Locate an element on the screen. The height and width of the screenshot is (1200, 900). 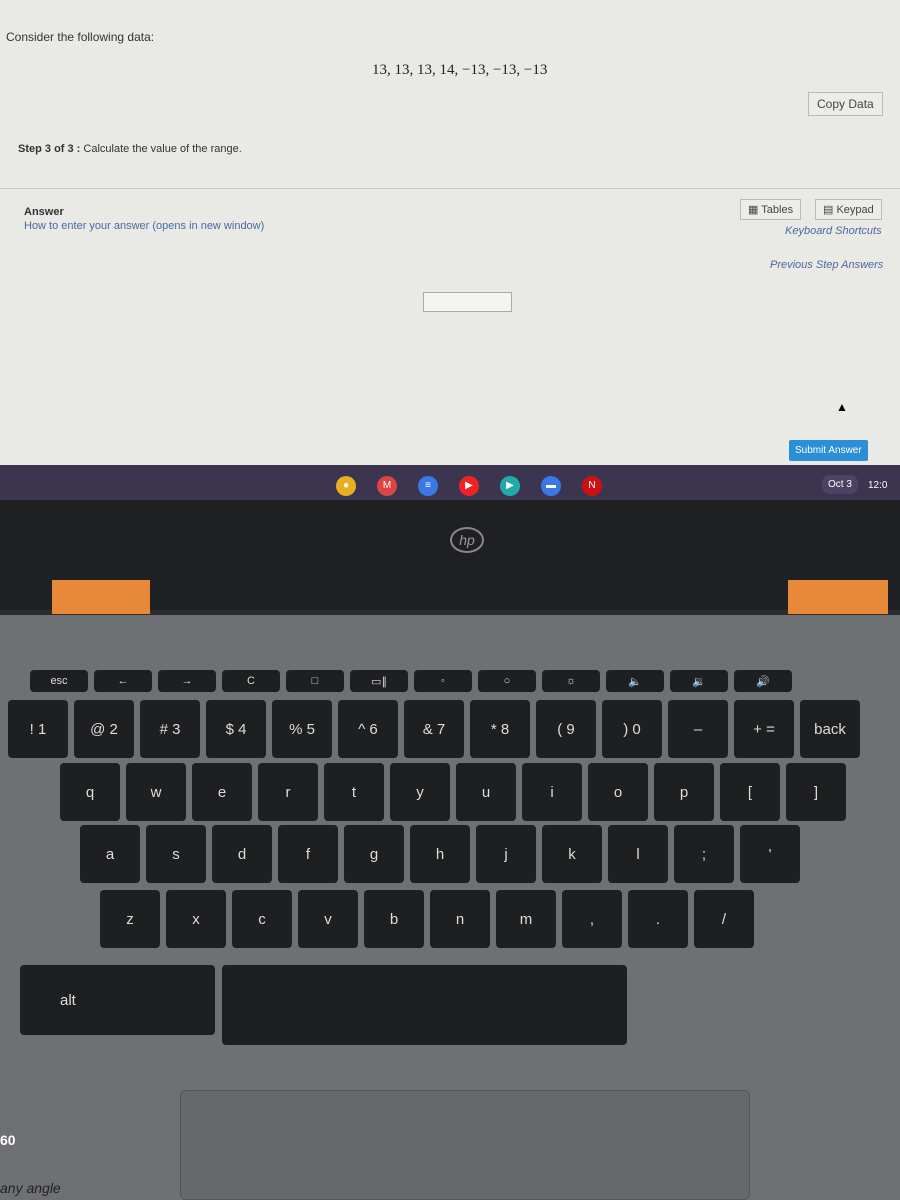
key-4: b is located at coordinates (394, 919).